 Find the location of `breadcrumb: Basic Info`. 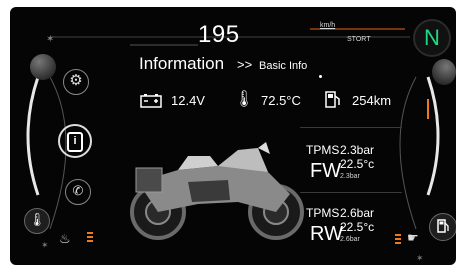

breadcrumb: Basic Info is located at coordinates (273, 66).